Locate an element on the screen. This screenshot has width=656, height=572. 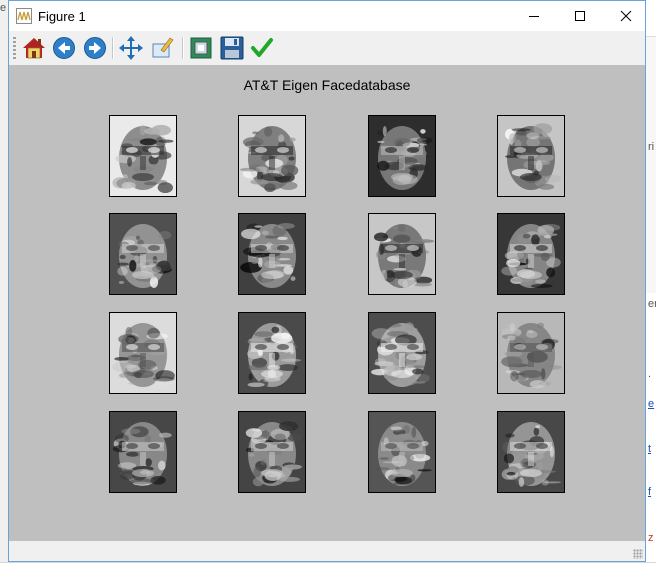
background-text: ri is located at coordinates (651, 147).